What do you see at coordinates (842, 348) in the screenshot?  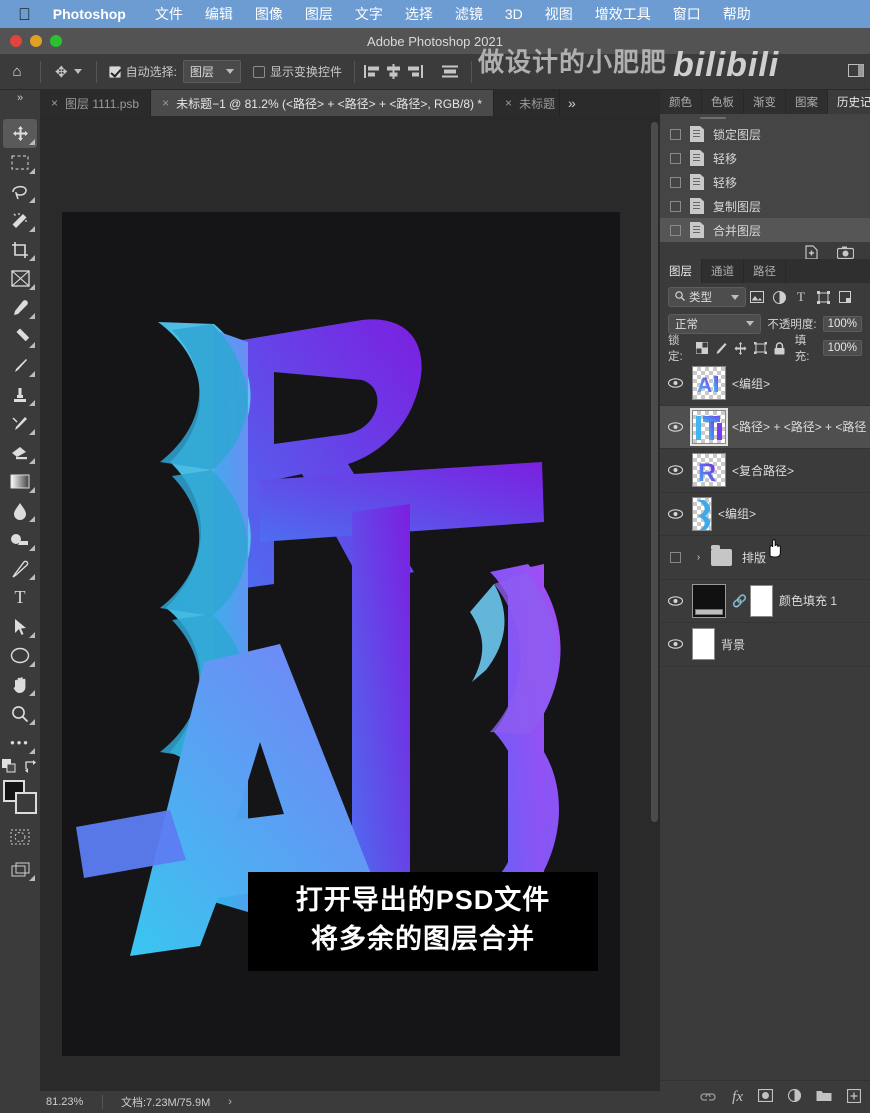 I see `fill-field: 100%` at bounding box center [842, 348].